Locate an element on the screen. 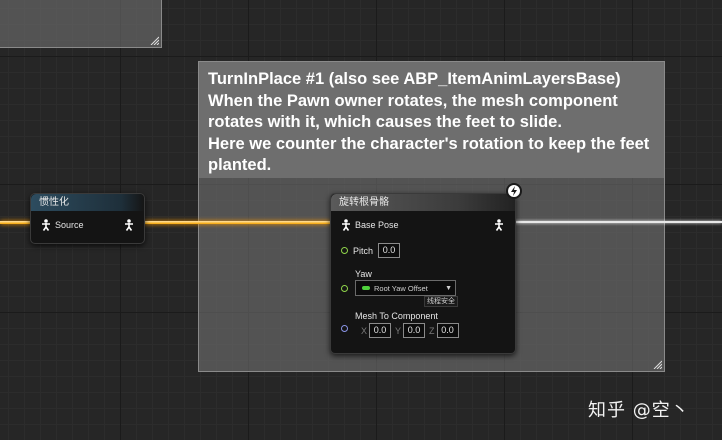  pitch-pin-row: Pitch 0.0 is located at coordinates (371, 250).